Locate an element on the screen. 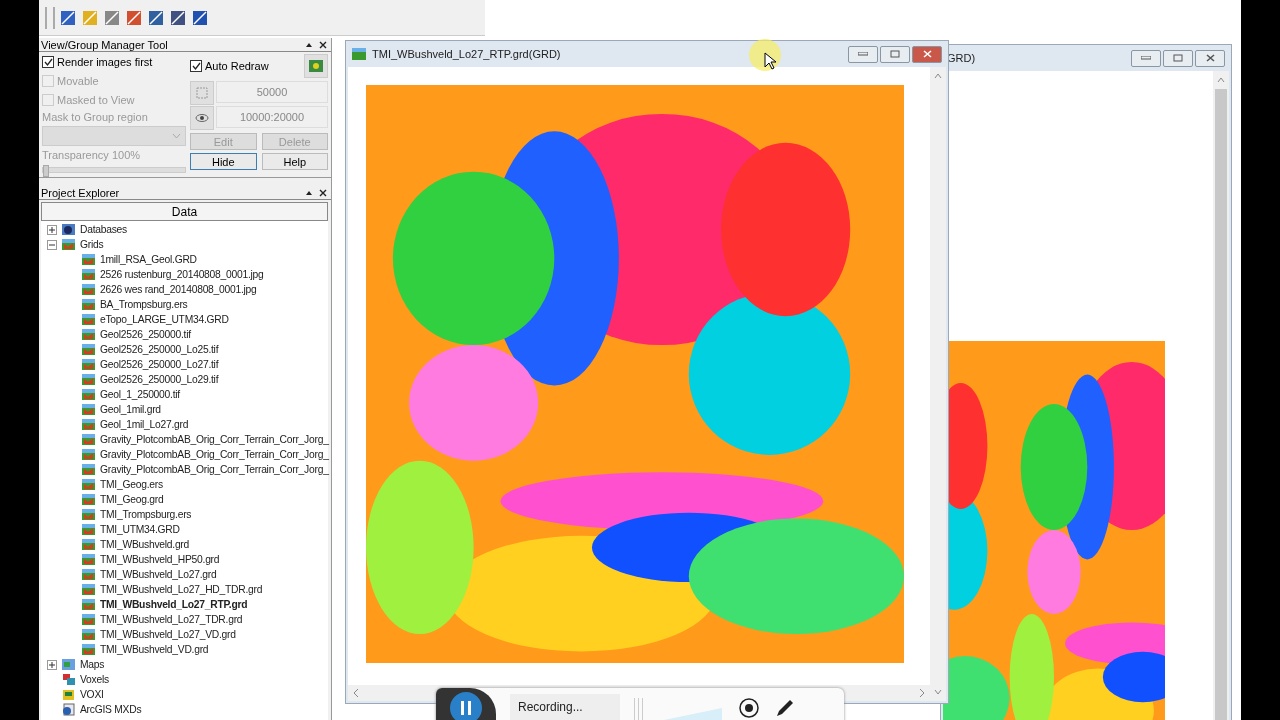 This screenshot has width=1280, height=720. tree-item: Geol2526_250000_Lo29.tif is located at coordinates (159, 379).